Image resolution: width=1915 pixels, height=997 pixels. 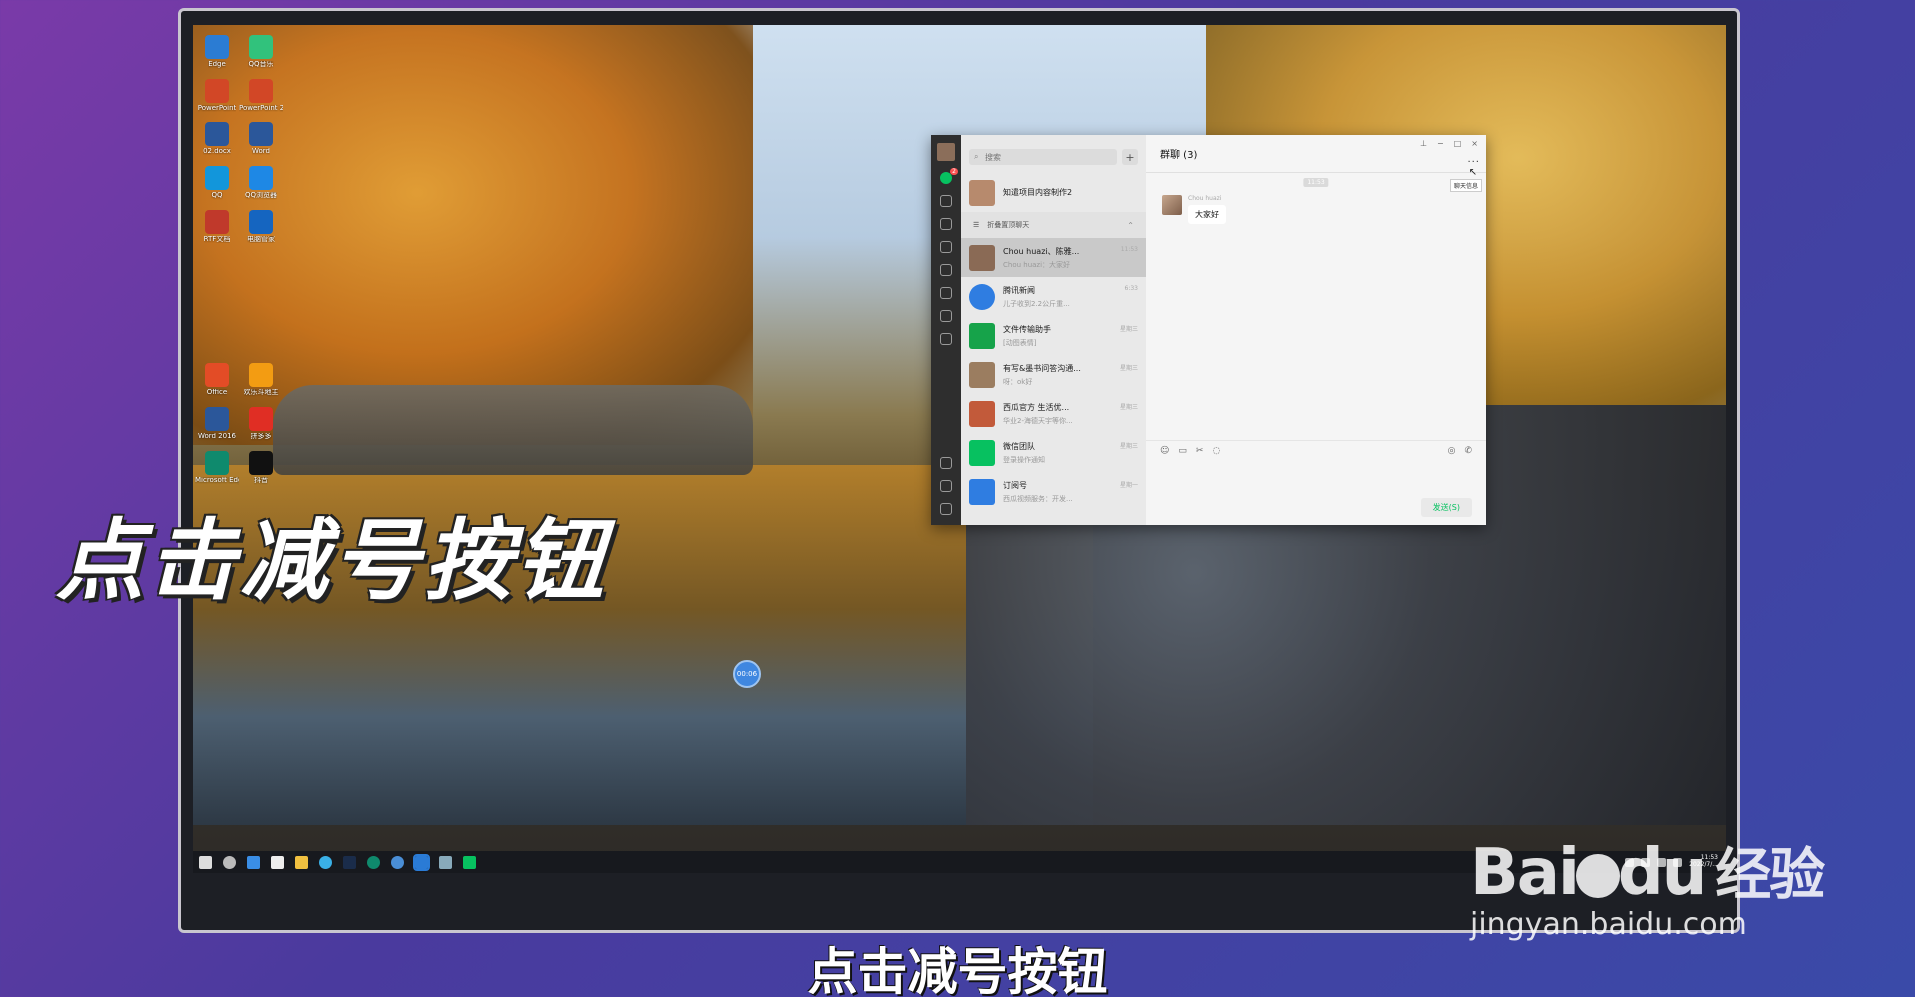 I want to click on message: Chou huazi 大家好, so click(x=1194, y=209).